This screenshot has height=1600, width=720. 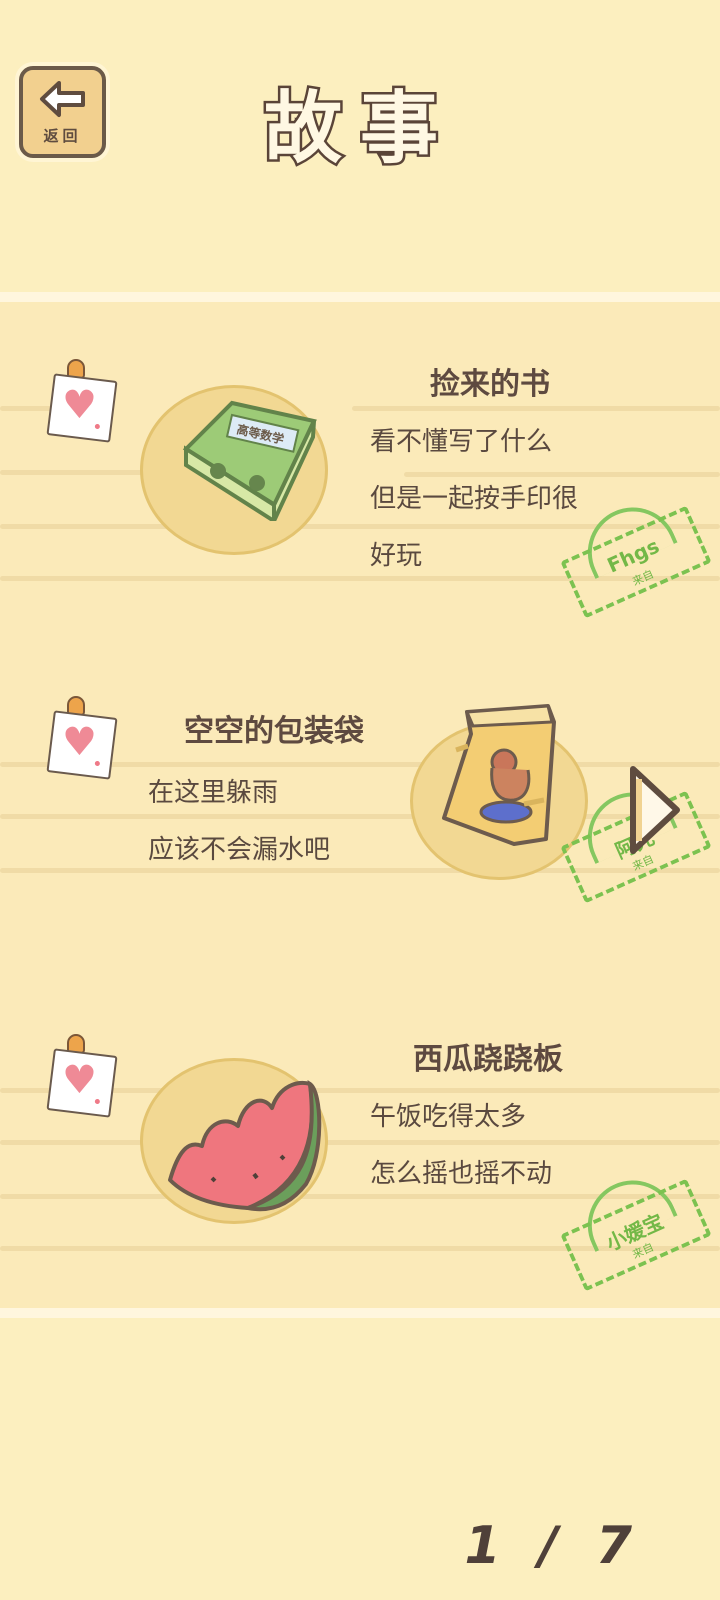 I want to click on stamp: 小媛宝 来自, so click(x=636, y=1229).